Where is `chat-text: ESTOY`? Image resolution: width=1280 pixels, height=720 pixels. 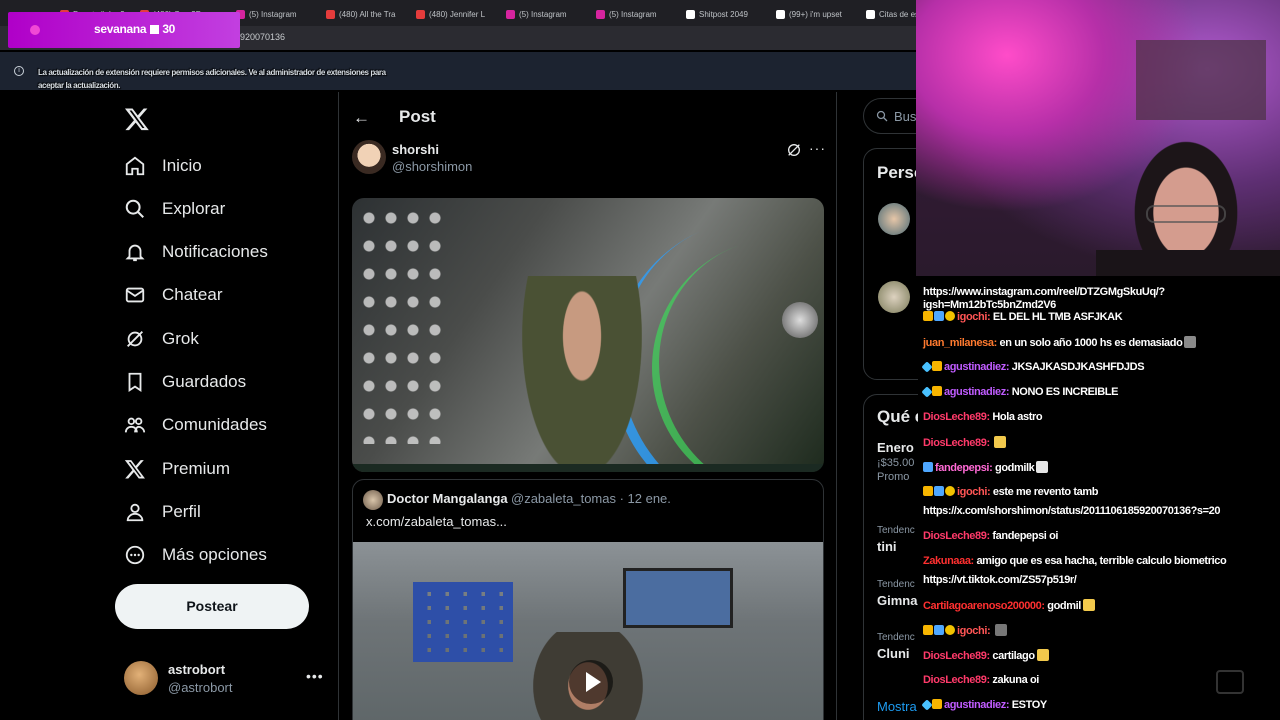 chat-text: ESTOY is located at coordinates (1029, 705).